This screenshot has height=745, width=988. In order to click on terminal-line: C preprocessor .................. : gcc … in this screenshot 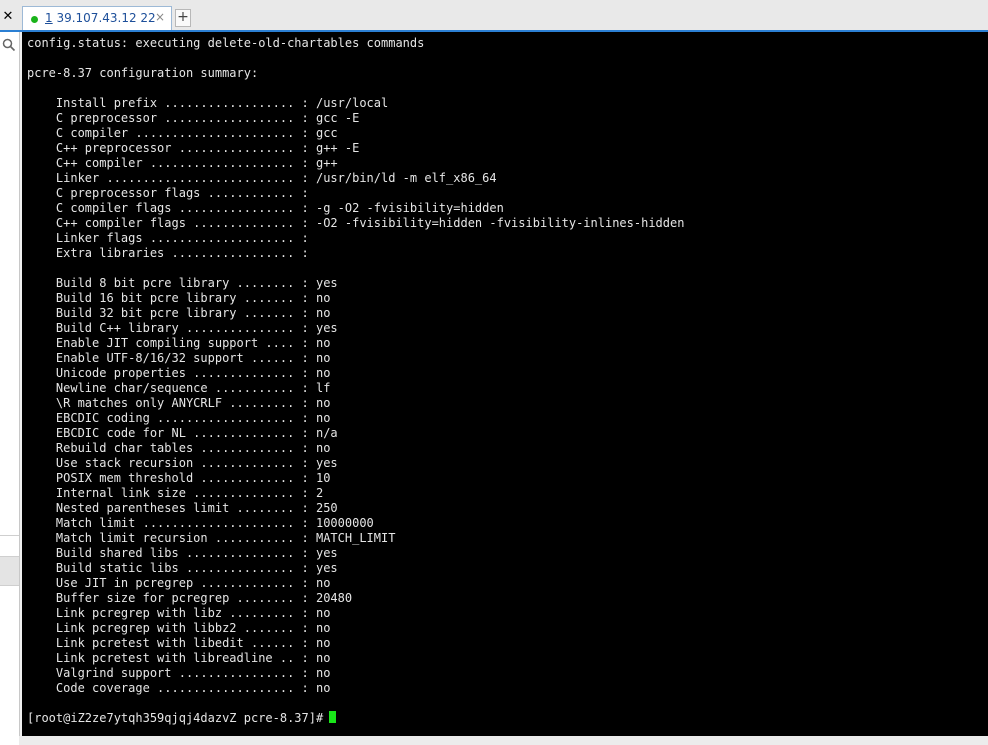, I will do `click(193, 118)`.